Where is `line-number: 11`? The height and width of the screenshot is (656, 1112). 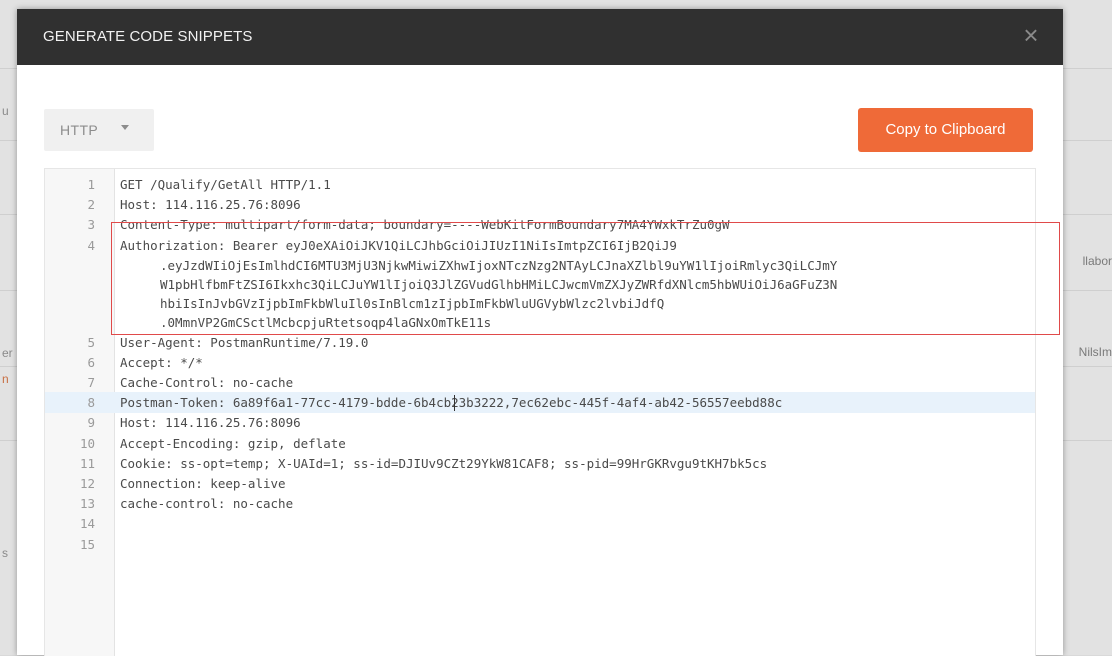 line-number: 11 is located at coordinates (87, 463).